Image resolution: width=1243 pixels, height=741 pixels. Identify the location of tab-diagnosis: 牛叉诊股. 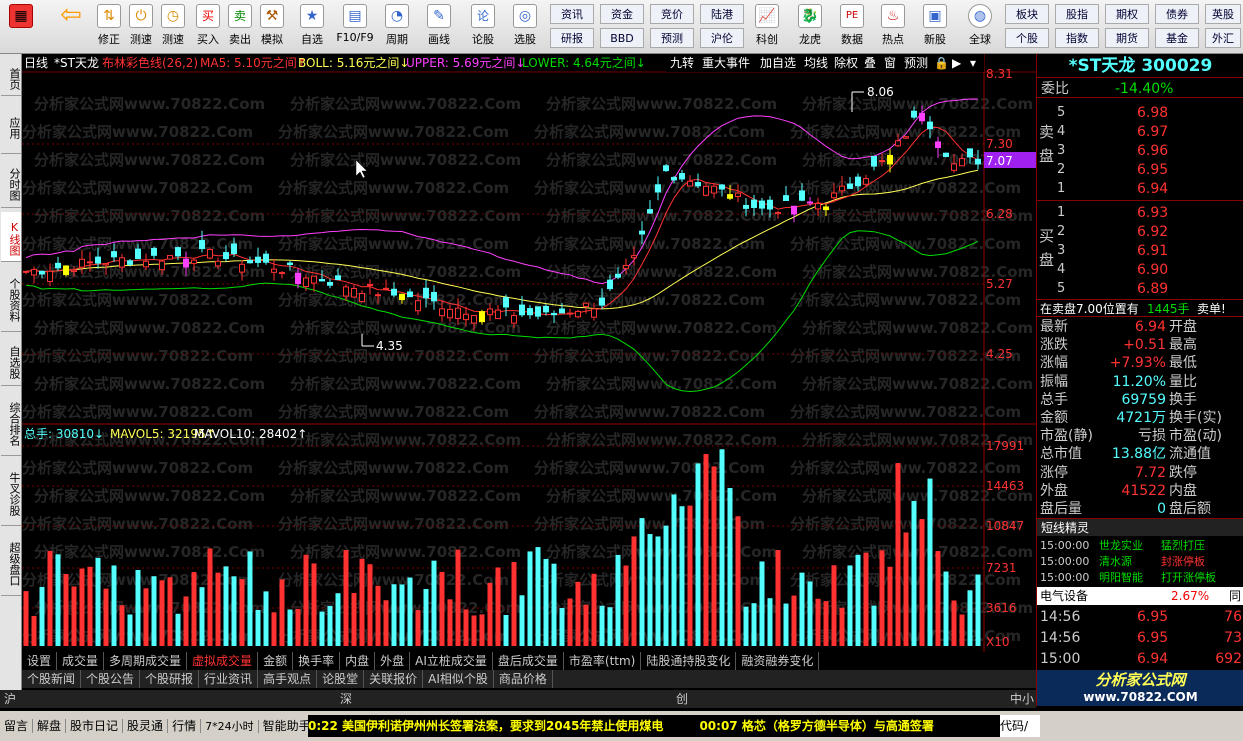
(11, 493).